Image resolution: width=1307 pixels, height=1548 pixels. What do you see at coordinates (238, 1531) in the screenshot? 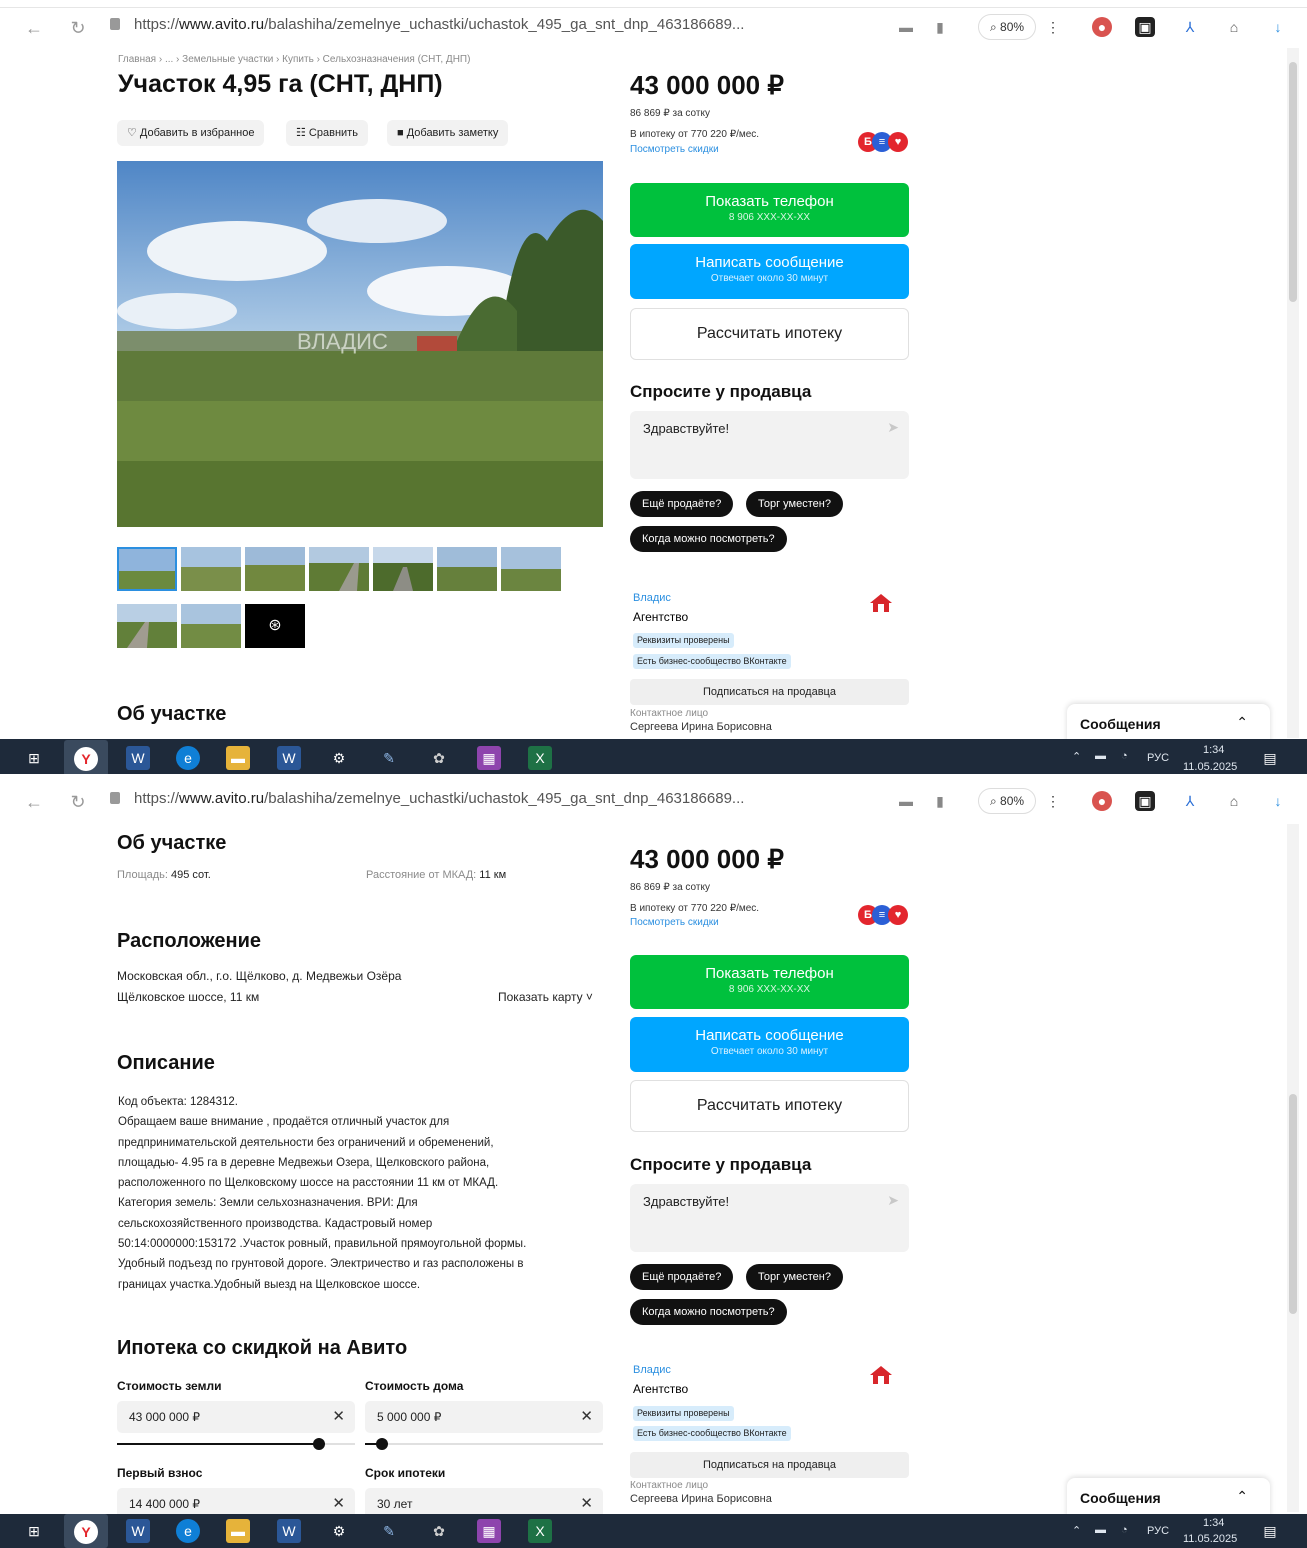
I see `file-explorer-icon: ▬` at bounding box center [238, 1531].